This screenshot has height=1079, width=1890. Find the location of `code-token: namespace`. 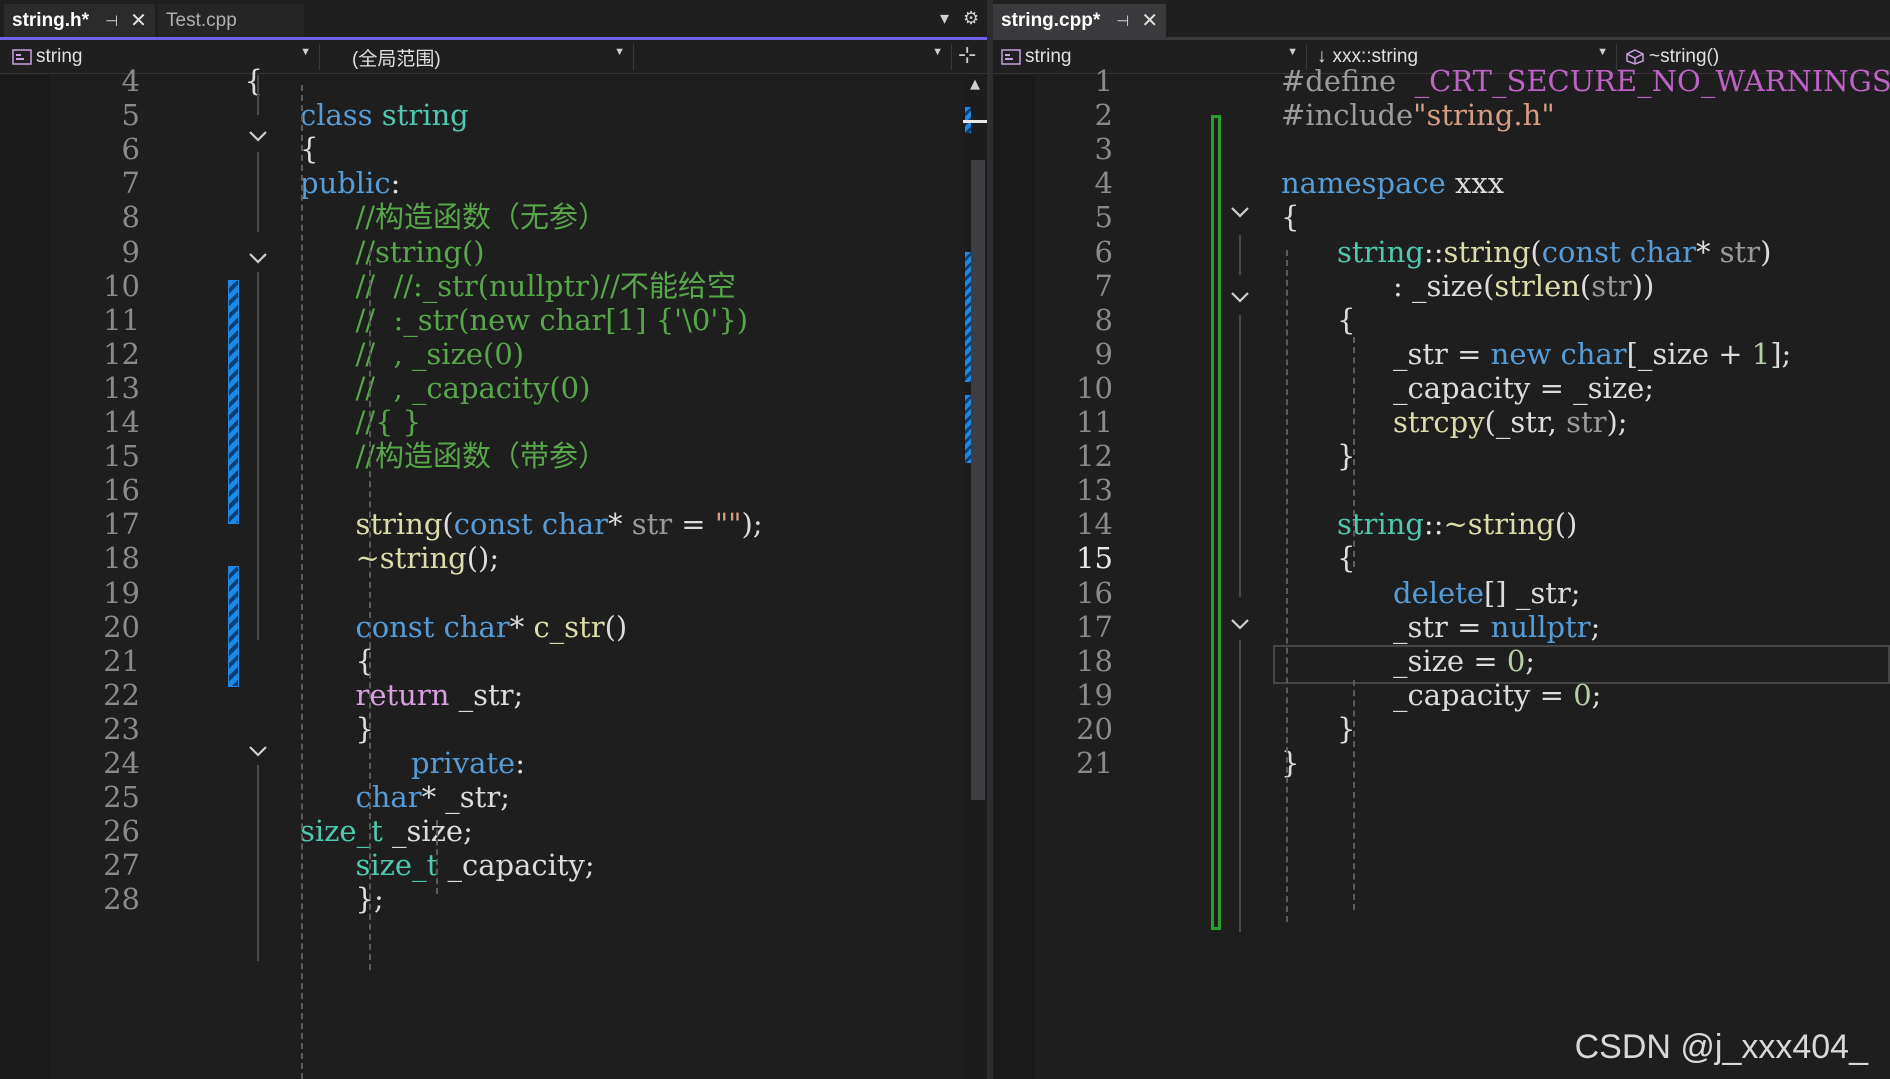

code-token: namespace is located at coordinates (1363, 183).